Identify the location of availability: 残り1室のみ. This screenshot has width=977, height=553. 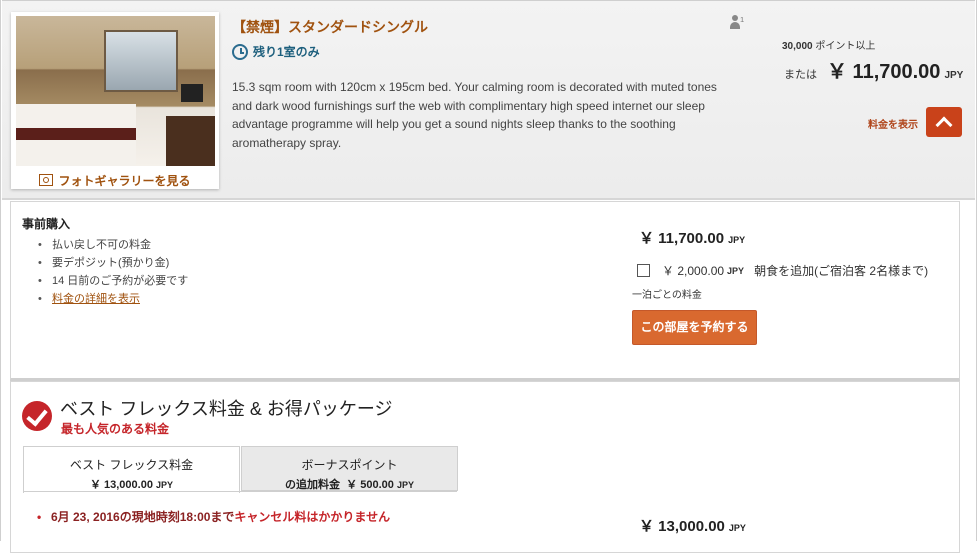
(276, 51).